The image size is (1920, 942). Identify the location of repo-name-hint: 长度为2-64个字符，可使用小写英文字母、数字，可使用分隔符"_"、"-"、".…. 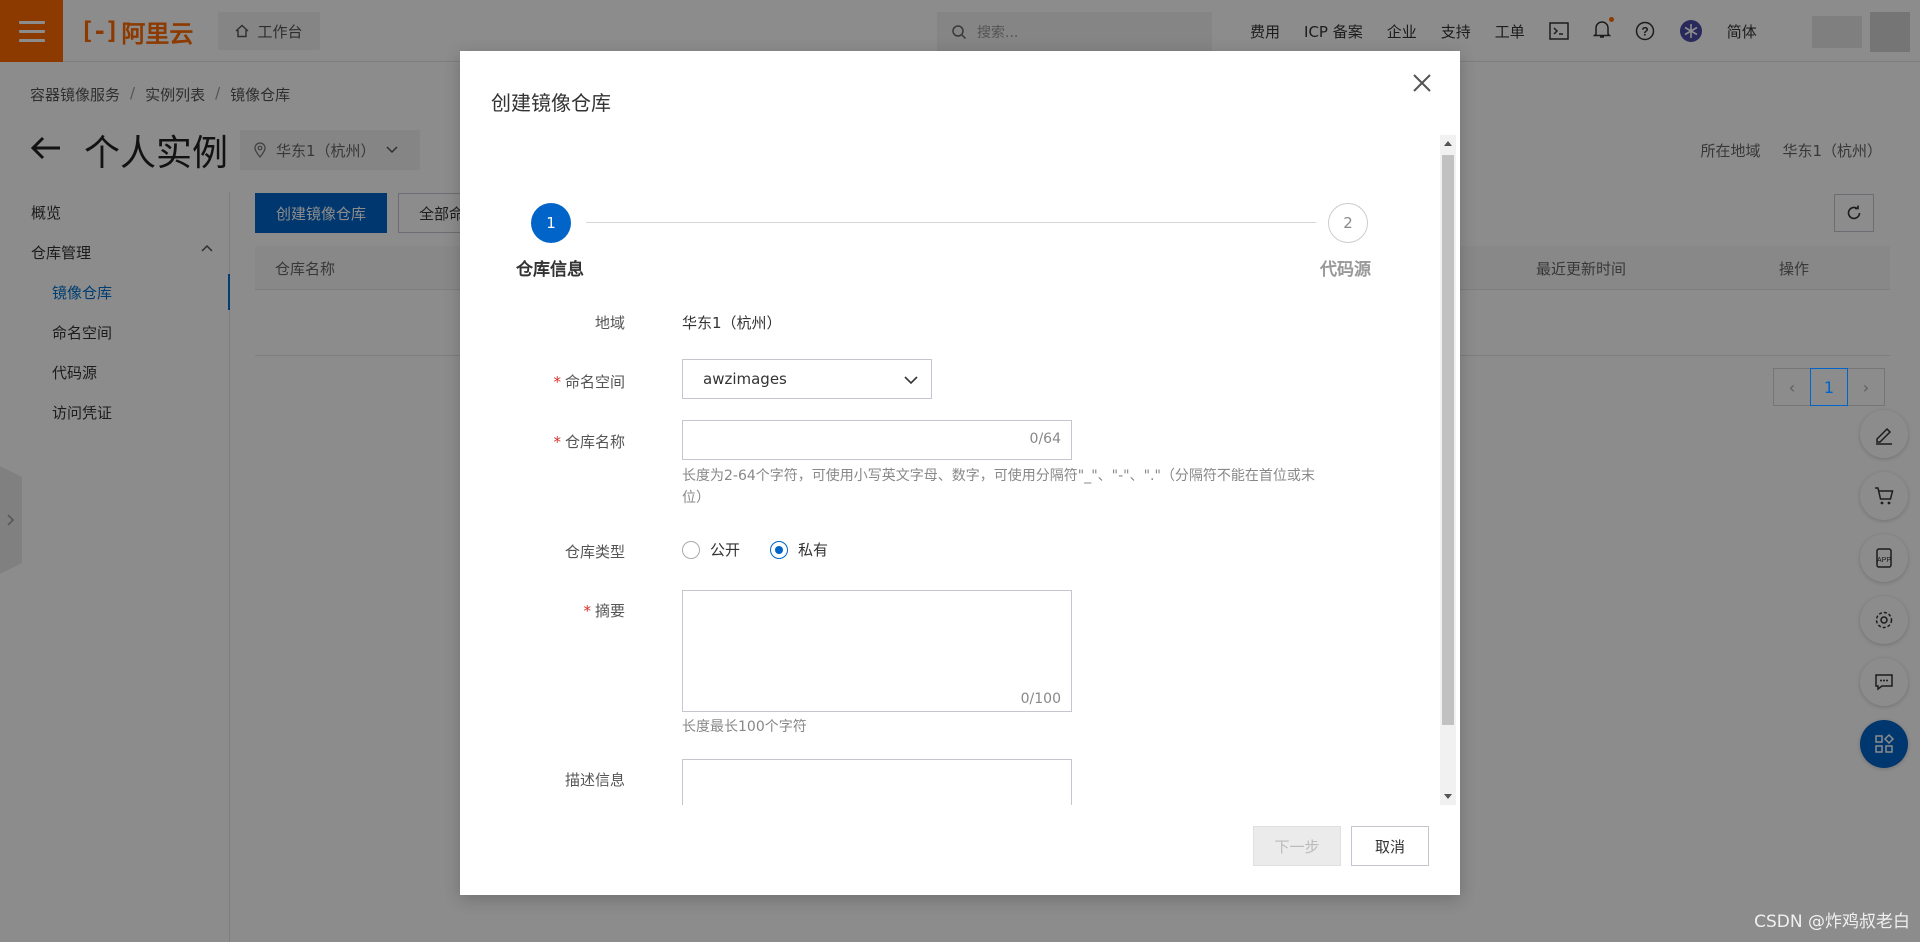
(998, 487).